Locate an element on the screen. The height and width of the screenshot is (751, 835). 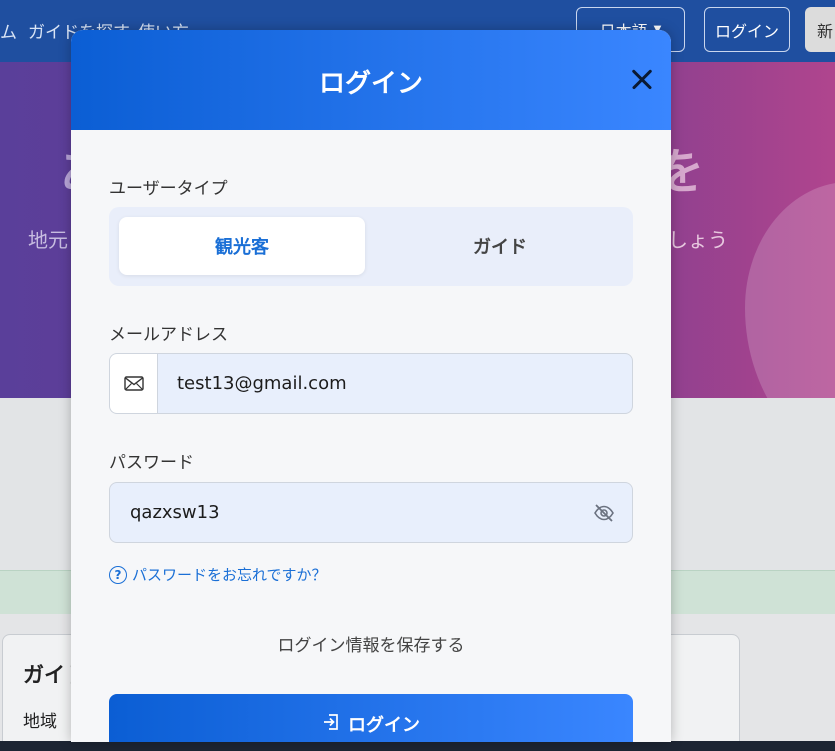
forgot-password-link: ? パスワードをお忘れですか？ is located at coordinates (218, 574).